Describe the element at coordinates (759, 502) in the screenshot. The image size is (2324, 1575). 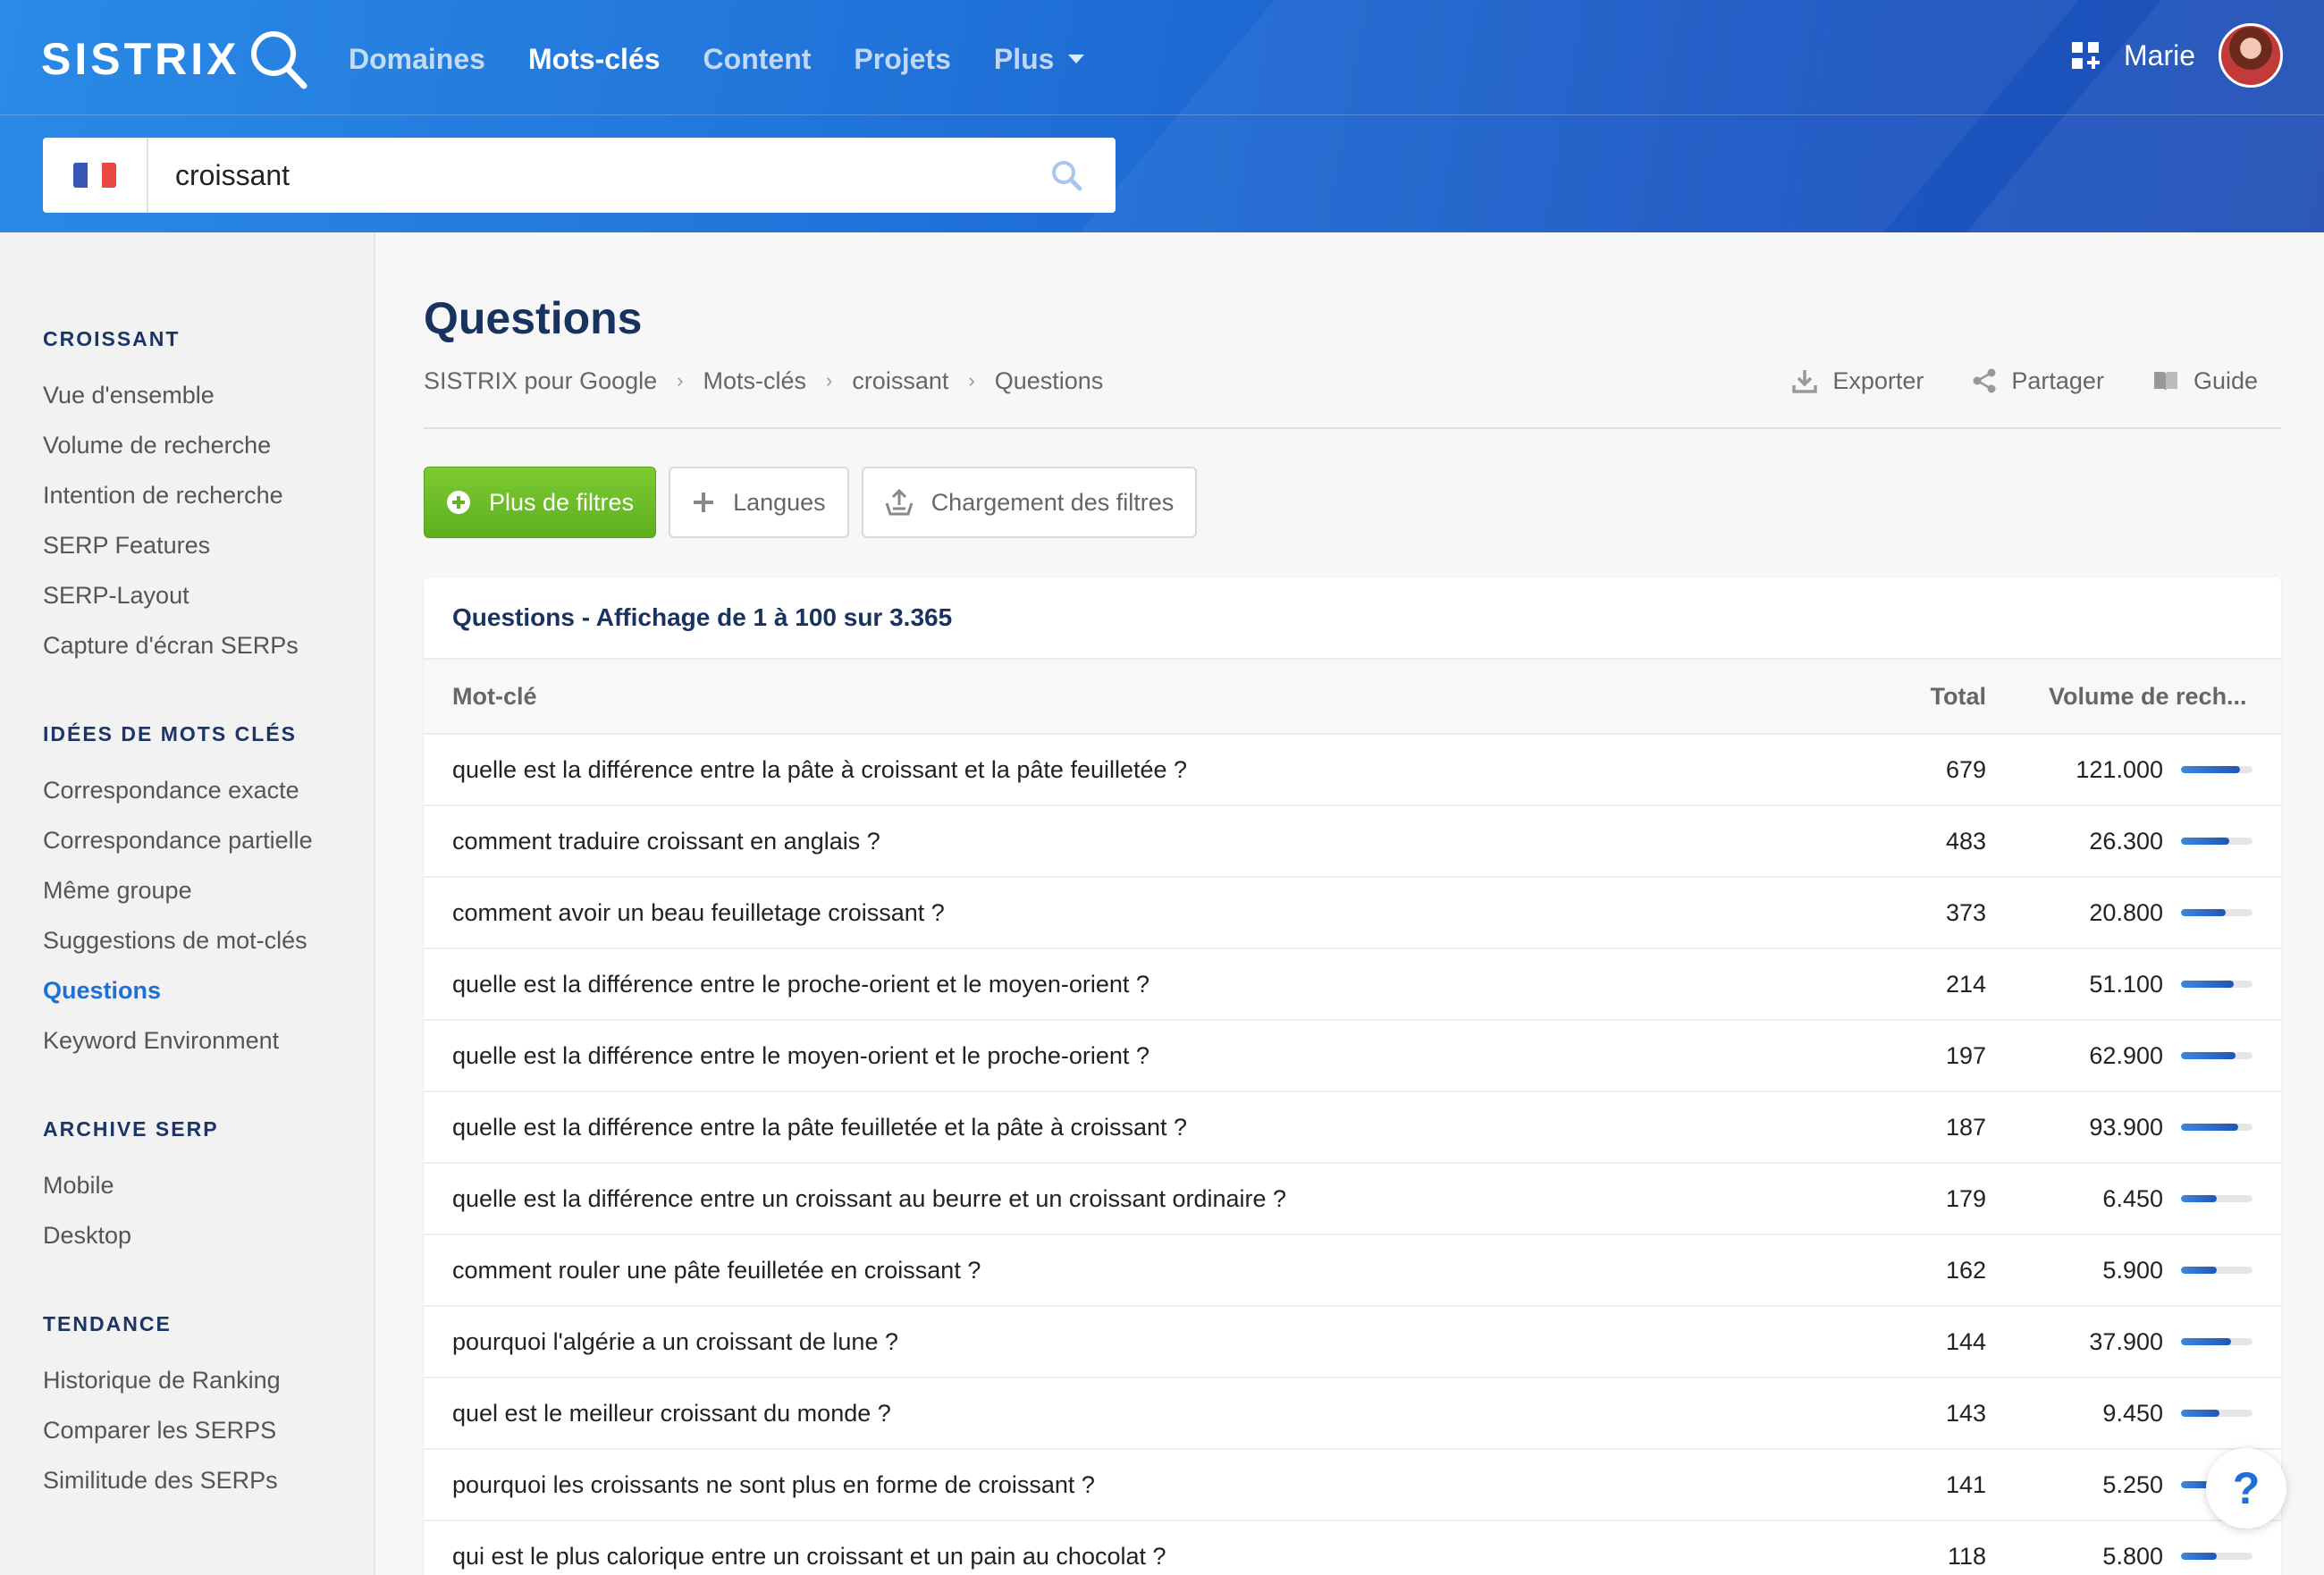
I see `languages-button: Langues` at that location.